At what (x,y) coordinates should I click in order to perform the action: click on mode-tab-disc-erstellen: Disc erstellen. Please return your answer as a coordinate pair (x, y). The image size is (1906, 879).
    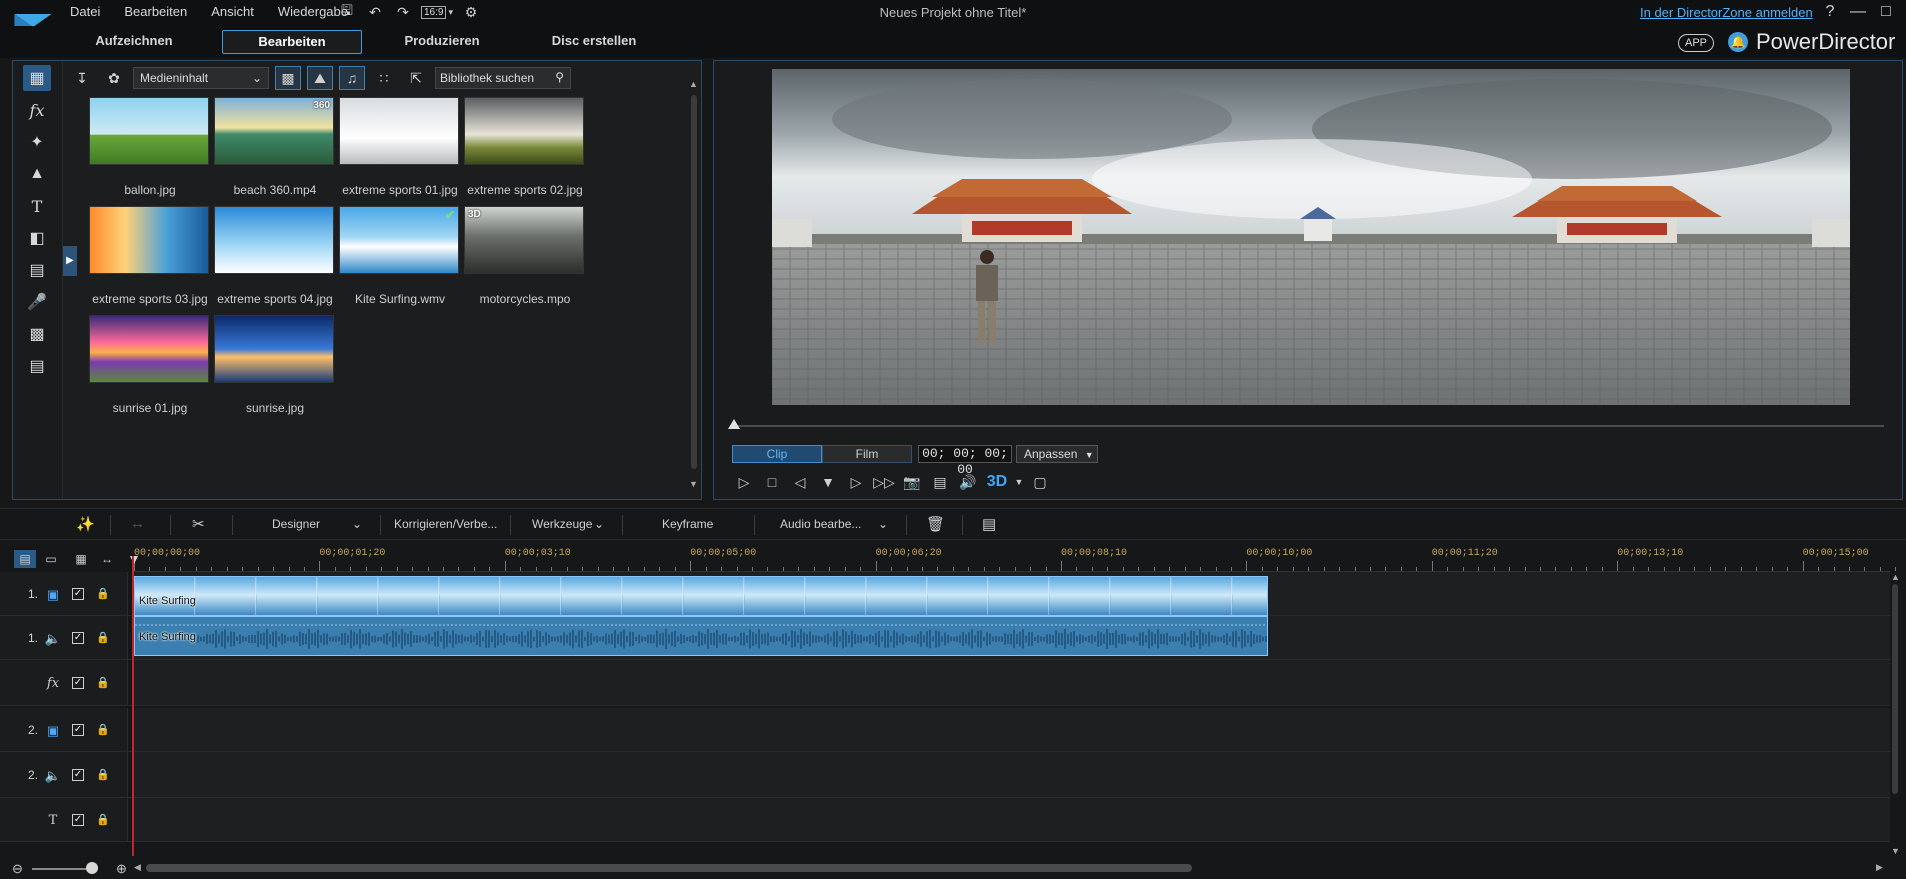
    Looking at the image, I should click on (594, 42).